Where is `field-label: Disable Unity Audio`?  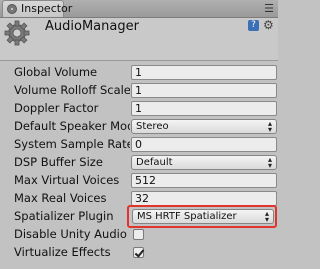
field-label: Disable Unity Audio is located at coordinates (70, 234).